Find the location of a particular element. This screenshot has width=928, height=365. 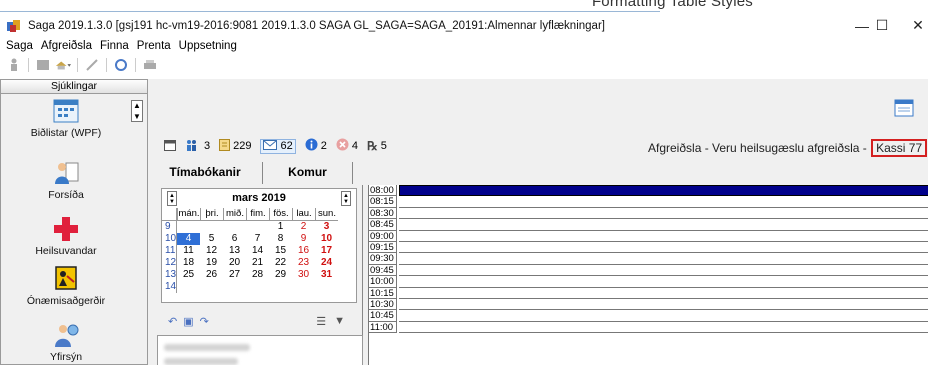

month-spinner-right: ▲ ▼ is located at coordinates (346, 198).